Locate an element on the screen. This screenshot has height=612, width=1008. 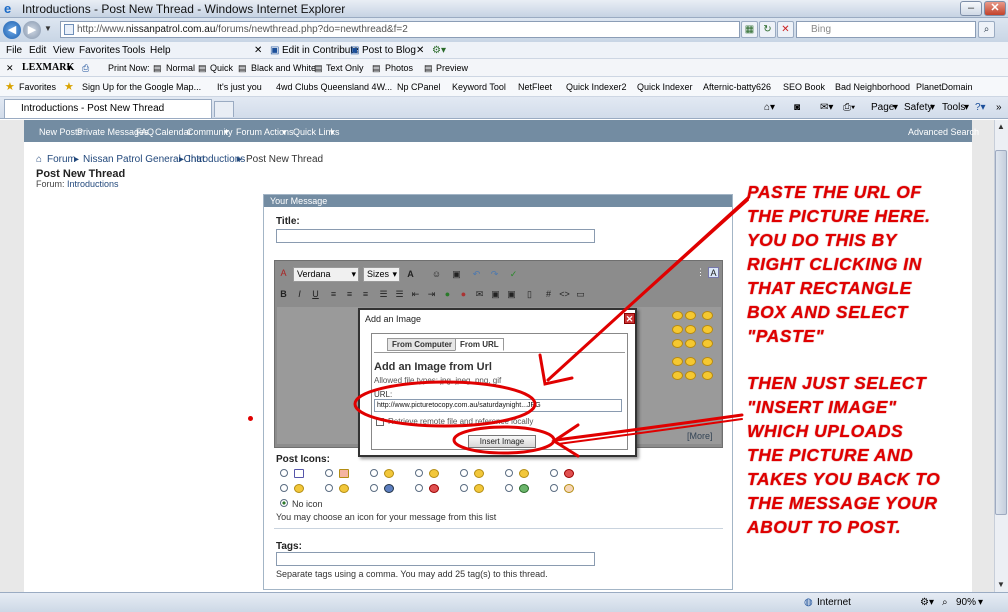
align-left-icon: ≡ is located at coordinates (333, 294).